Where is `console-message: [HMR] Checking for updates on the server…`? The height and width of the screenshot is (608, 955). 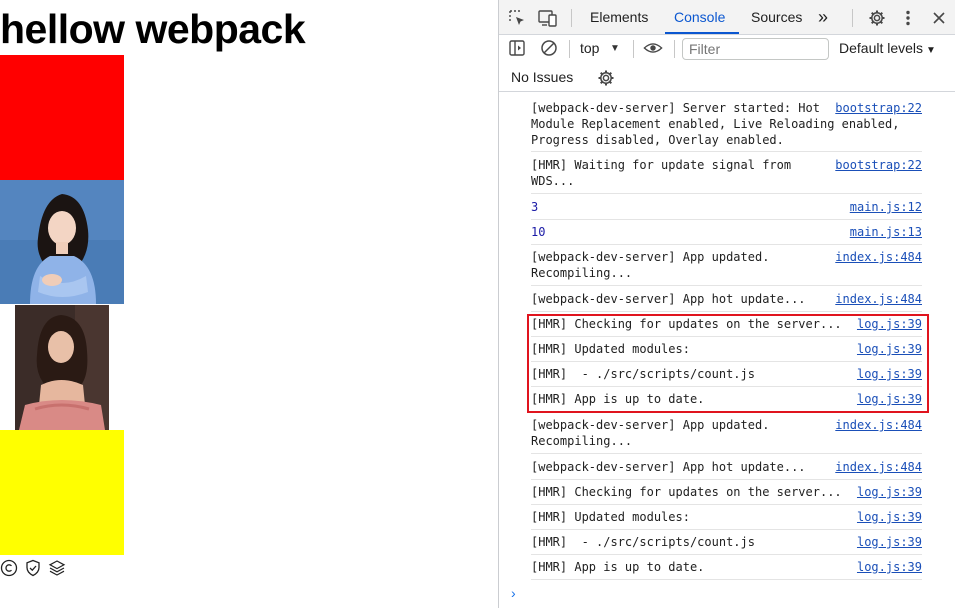
console-message: [HMR] Checking for updates on the server… is located at coordinates (726, 494).